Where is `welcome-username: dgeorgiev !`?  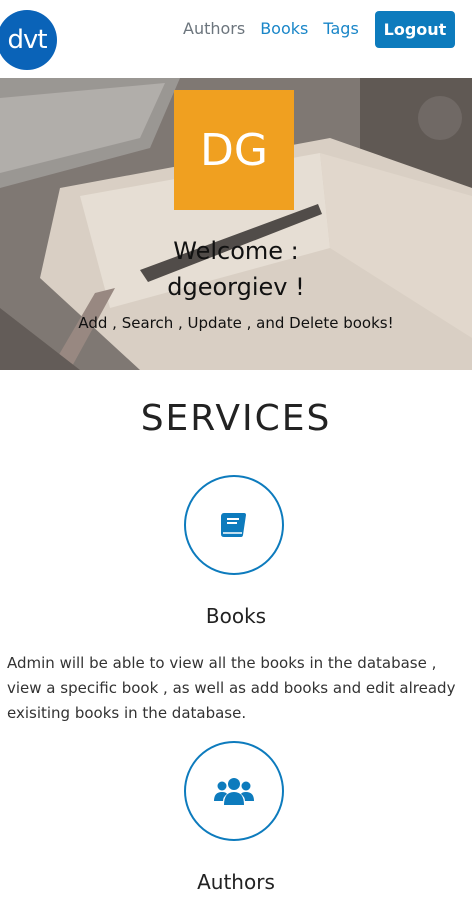
welcome-username: dgeorgiev ! is located at coordinates (236, 287).